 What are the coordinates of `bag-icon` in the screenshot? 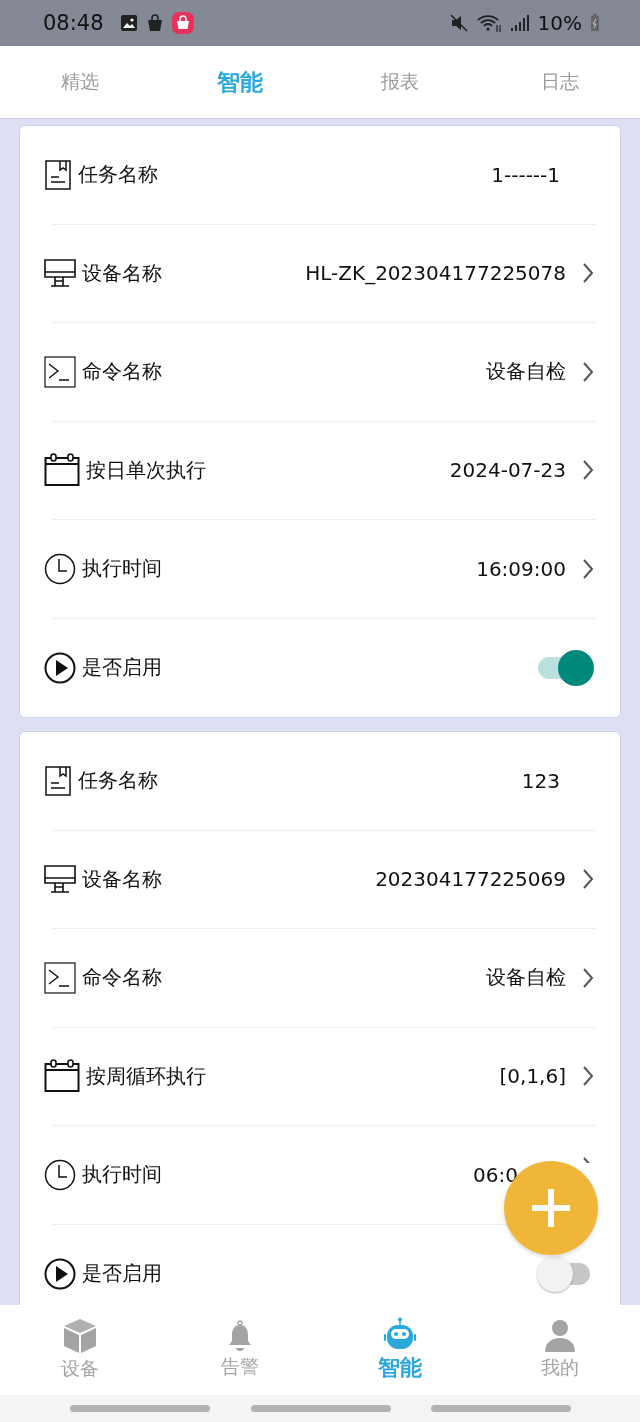 It's located at (154, 23).